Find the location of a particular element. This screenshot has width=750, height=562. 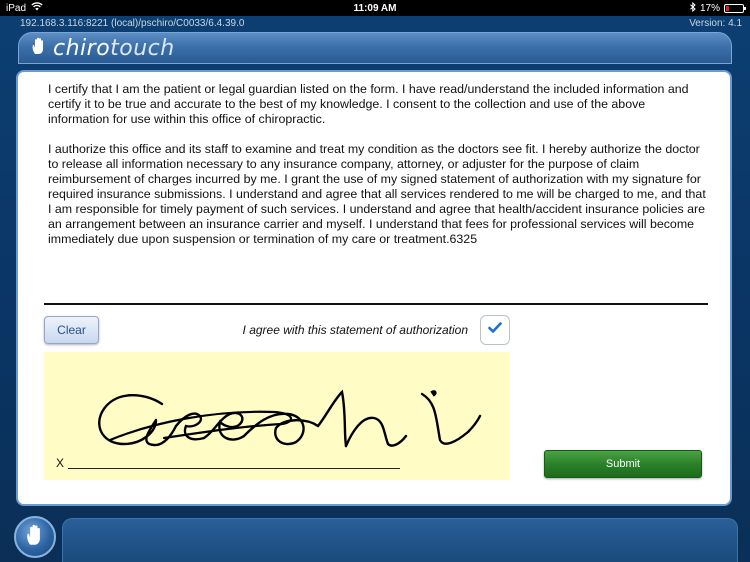

battery-icon is located at coordinates (734, 8).